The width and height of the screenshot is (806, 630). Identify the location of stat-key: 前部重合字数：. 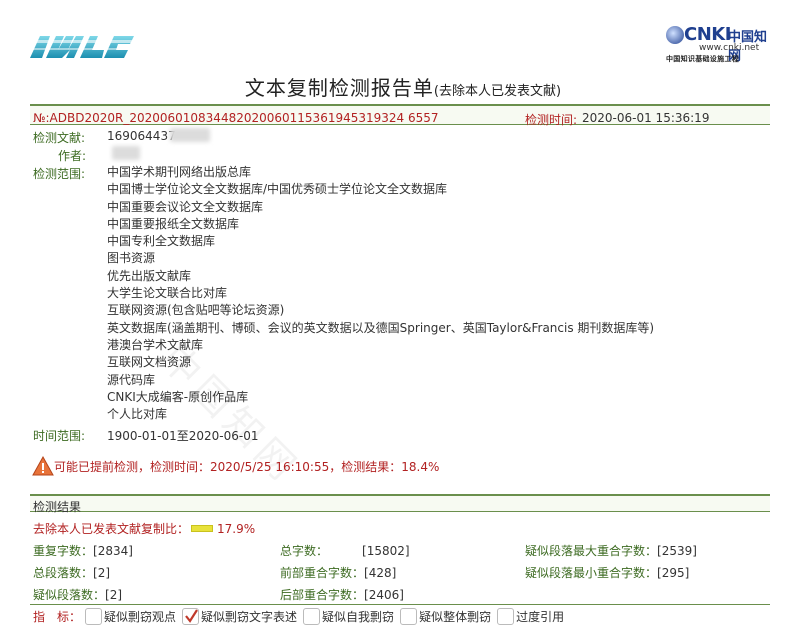
(322, 573).